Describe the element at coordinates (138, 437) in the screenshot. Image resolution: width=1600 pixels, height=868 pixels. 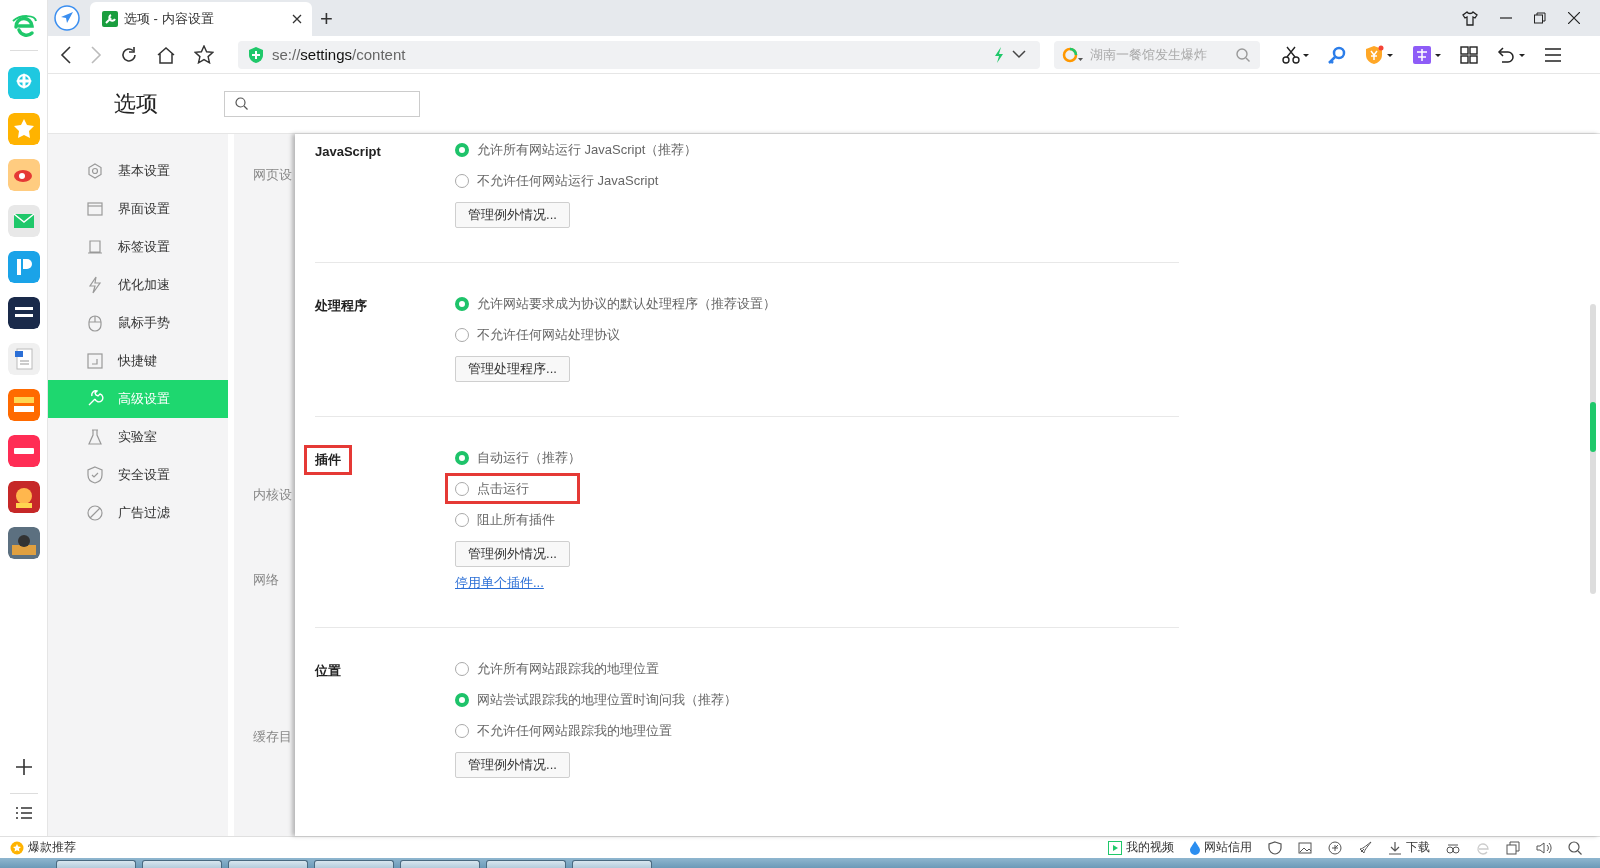
I see `nav-item: 实验室` at that location.